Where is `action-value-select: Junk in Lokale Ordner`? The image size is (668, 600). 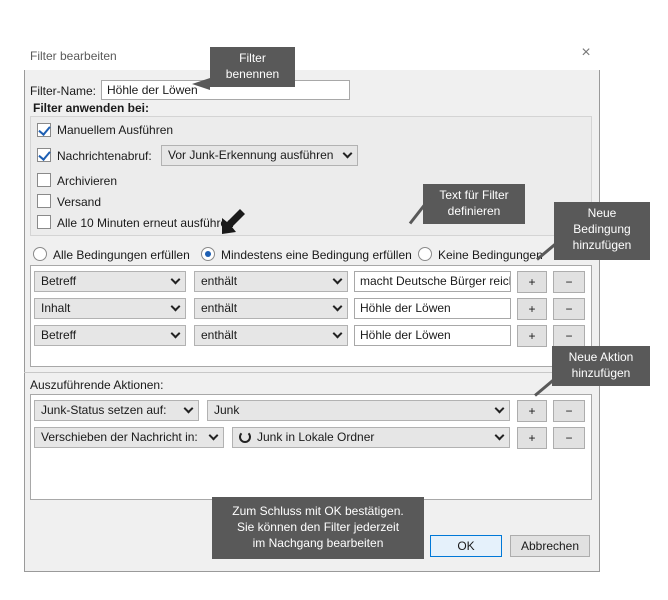
action-value-select: Junk in Lokale Ordner is located at coordinates (371, 437).